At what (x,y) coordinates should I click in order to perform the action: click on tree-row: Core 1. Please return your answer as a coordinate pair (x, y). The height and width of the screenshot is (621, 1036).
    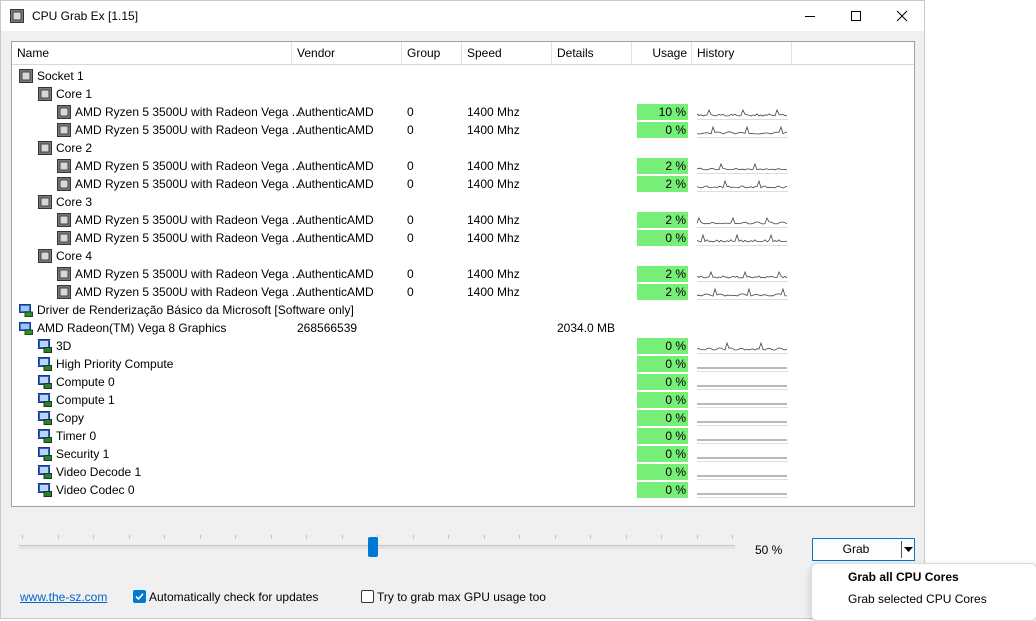
    Looking at the image, I should click on (463, 94).